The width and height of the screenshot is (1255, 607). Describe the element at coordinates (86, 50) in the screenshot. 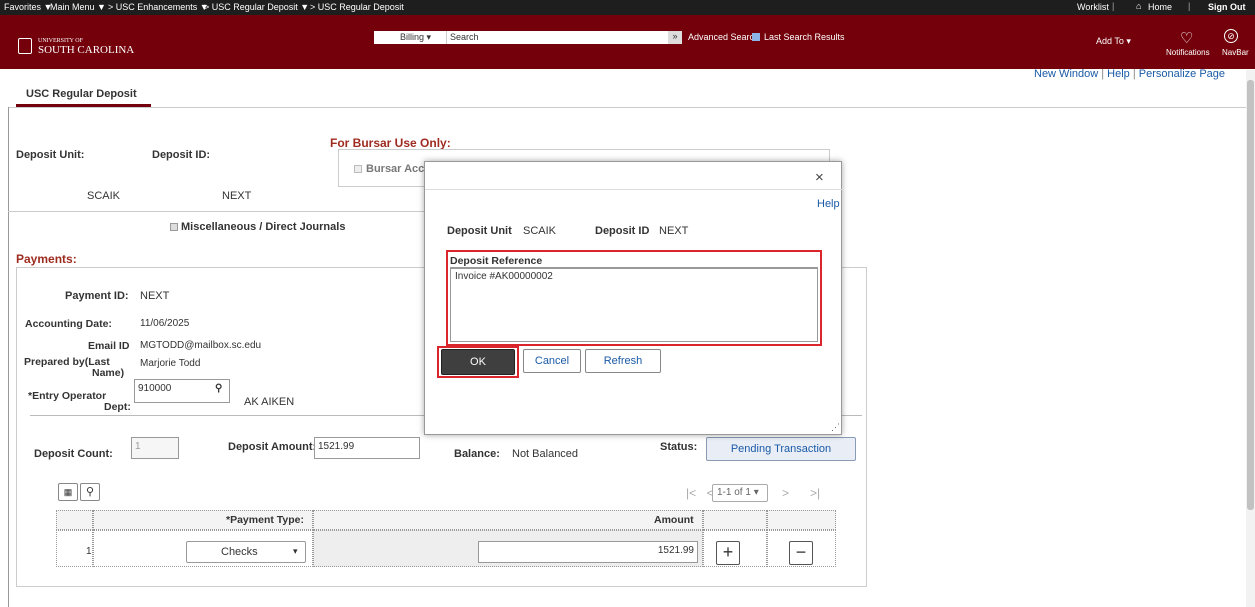

I see `university-name: SOUTH CAROLINA` at that location.